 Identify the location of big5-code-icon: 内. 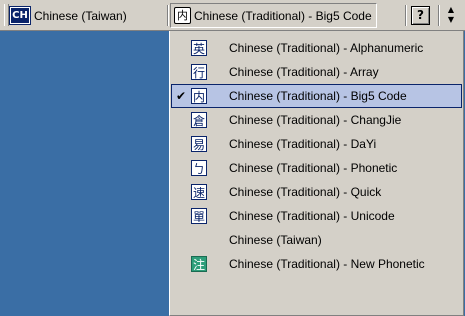
(199, 96).